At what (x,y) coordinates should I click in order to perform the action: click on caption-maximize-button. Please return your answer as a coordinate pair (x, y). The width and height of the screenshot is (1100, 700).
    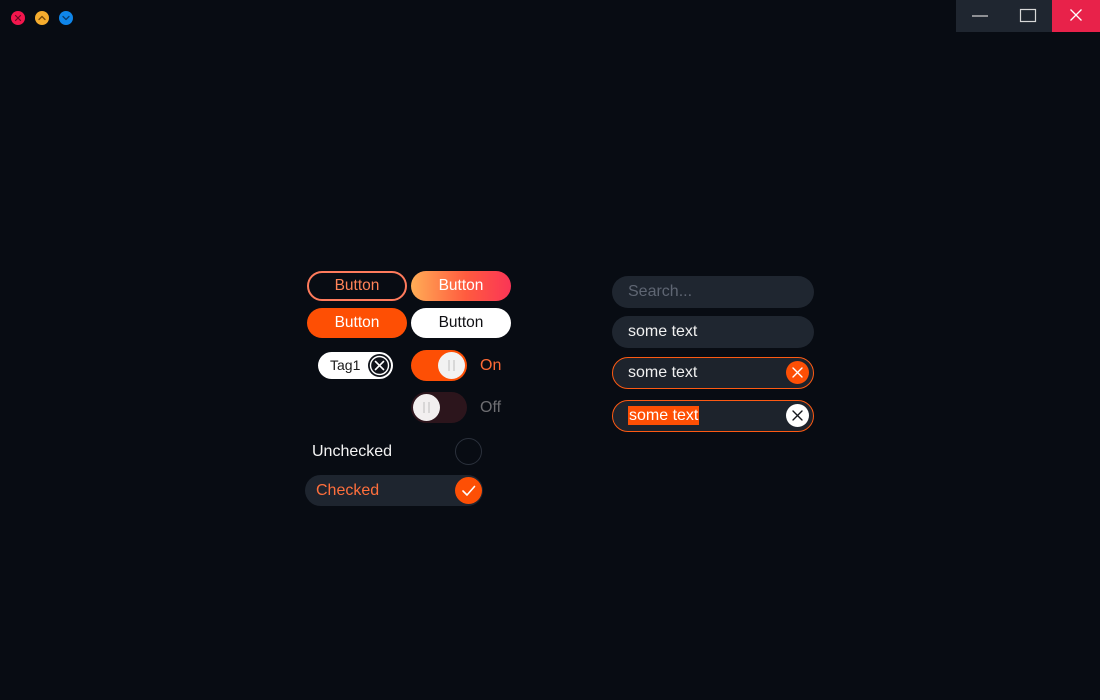
    Looking at the image, I should click on (1028, 16).